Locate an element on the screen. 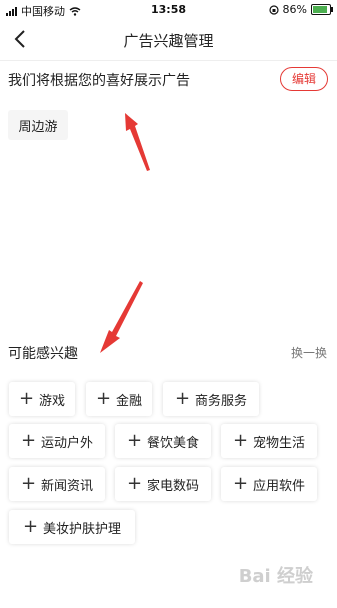 The width and height of the screenshot is (337, 608). annotation-arrow-down is located at coordinates (121, 317).